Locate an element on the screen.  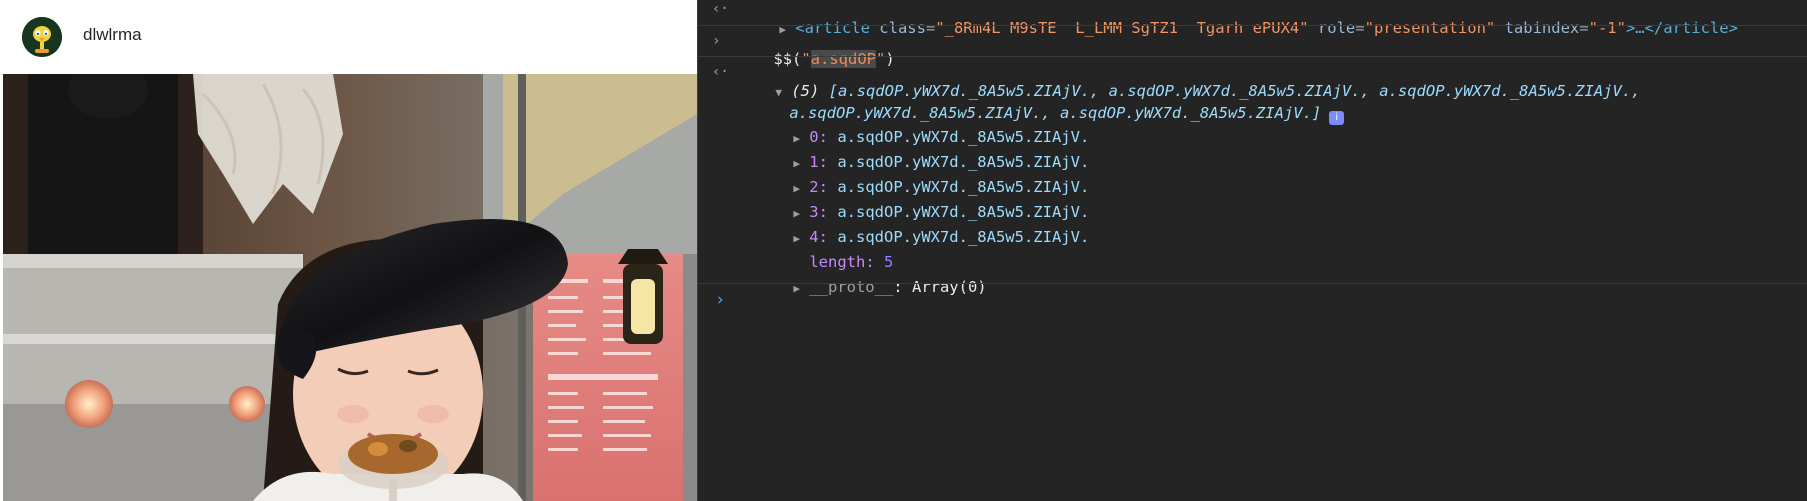
post-header: dlwlrma is located at coordinates (348, 37).